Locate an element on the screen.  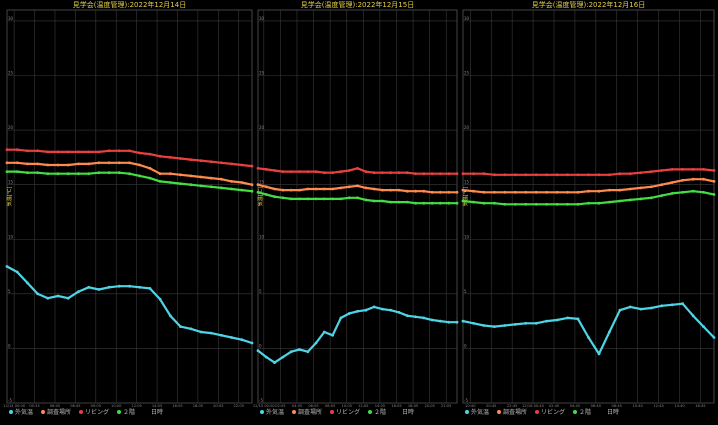
legend-label: ２階 is located at coordinates (585, 412).